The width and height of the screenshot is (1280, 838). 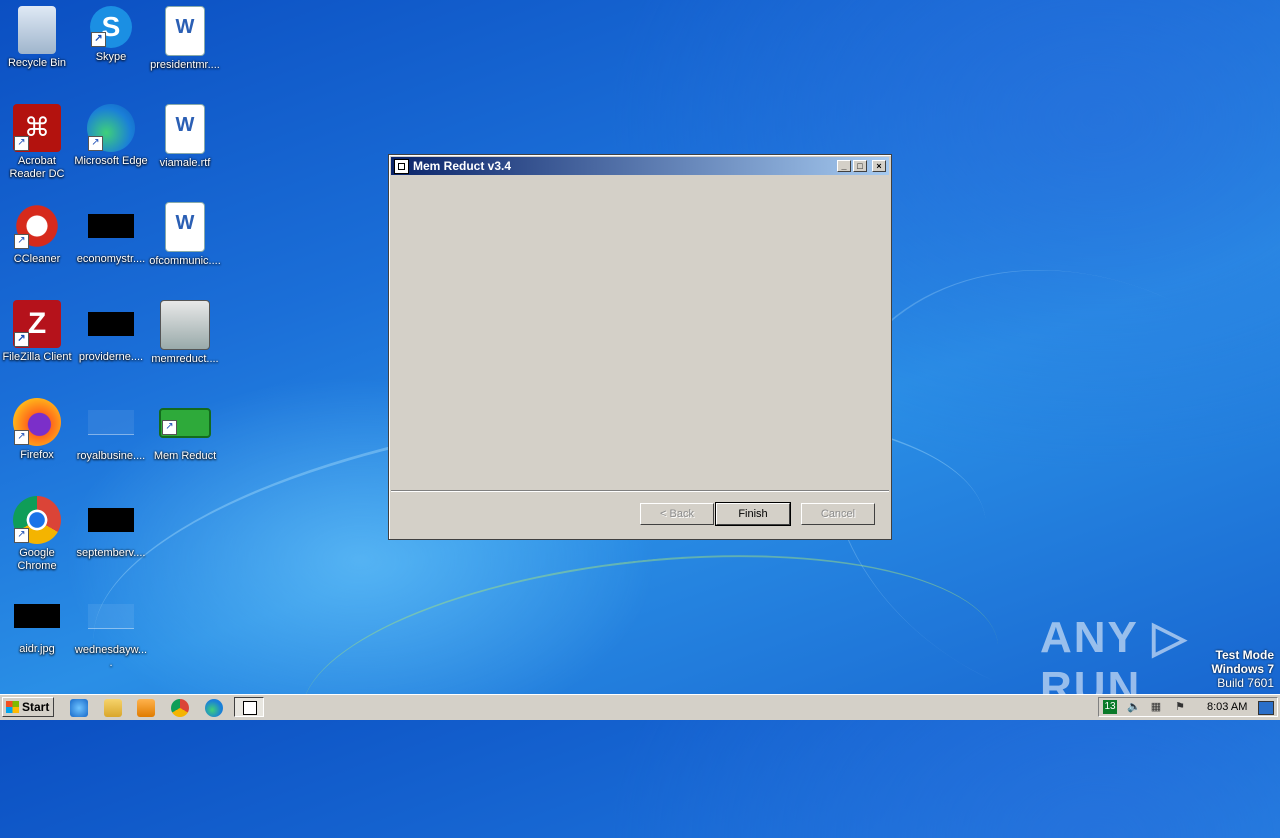 I want to click on desktop-icon-skype: S ↗ Skype, so click(x=111, y=35).